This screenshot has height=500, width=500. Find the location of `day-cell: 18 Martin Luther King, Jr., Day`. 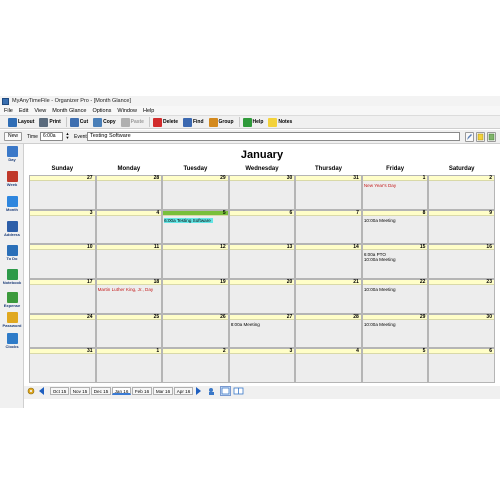

day-cell: 18 Martin Luther King, Jr., Day is located at coordinates (129, 296).